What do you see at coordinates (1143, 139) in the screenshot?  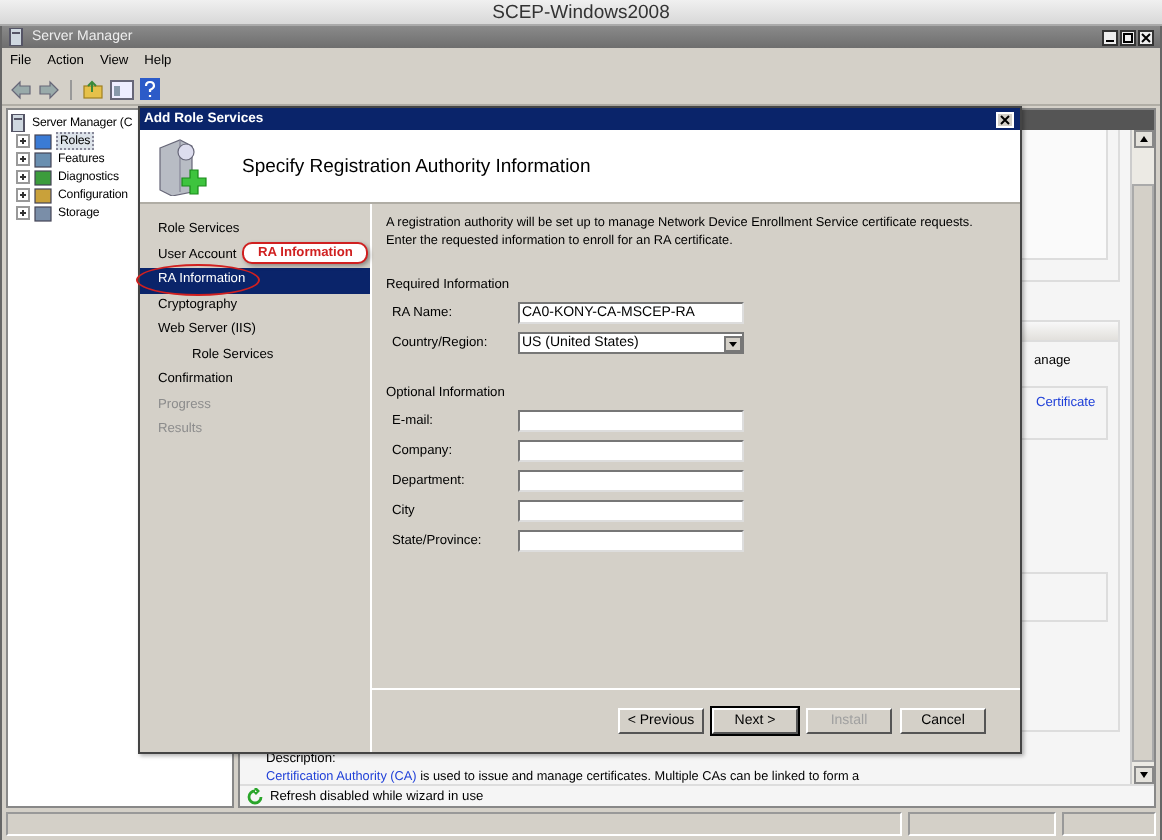 I see `scroll-up-icon` at bounding box center [1143, 139].